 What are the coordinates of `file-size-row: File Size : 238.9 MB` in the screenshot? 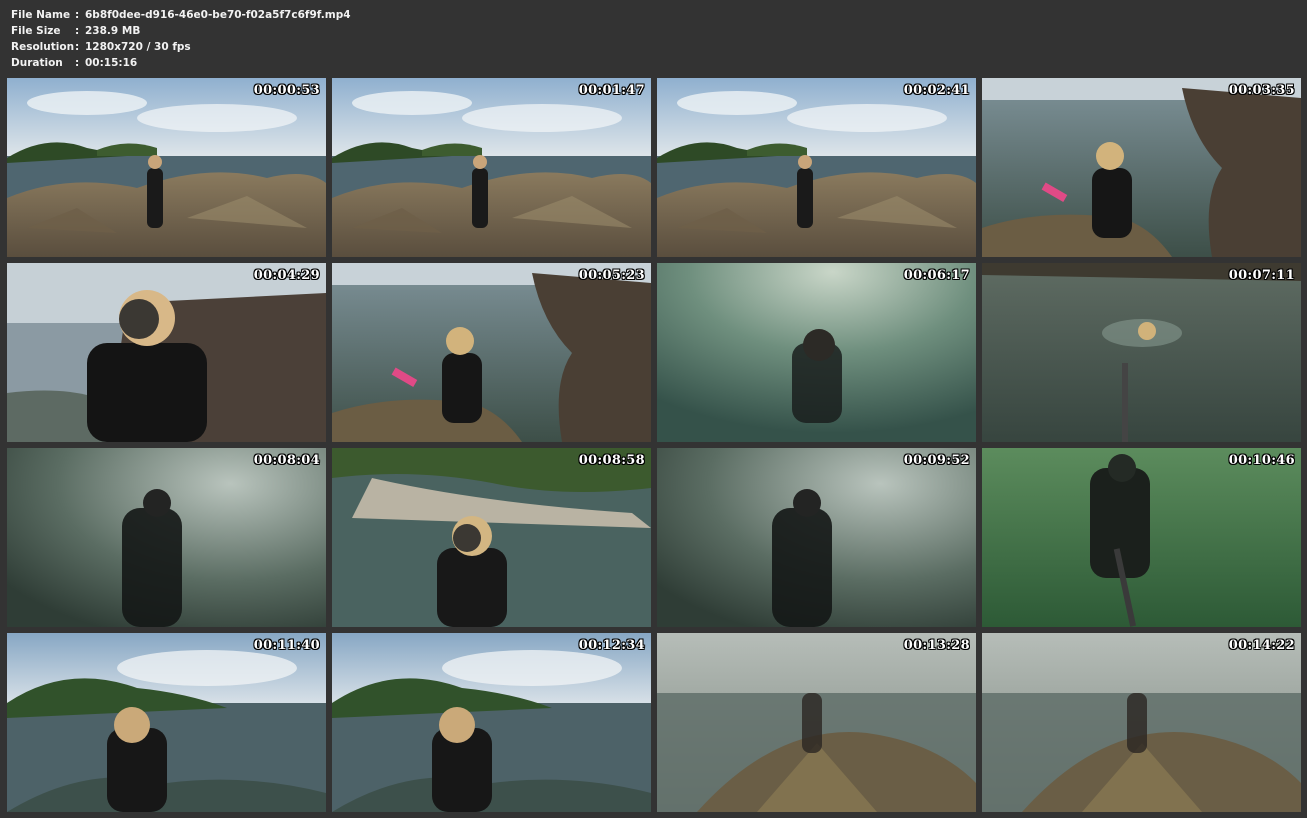 It's located at (181, 31).